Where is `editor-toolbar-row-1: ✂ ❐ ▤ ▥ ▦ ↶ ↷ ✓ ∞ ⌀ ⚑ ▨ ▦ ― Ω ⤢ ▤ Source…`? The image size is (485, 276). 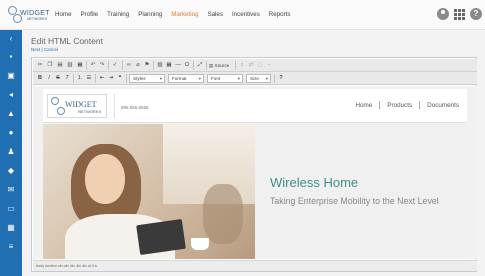
editor-toolbar-row-1: ✂ ❐ ▤ ▥ ▦ ↶ ↷ ✓ ∞ ⌀ ⚑ ▨ ▦ ― Ω ⤢ ▤ Source… is located at coordinates (255, 65).